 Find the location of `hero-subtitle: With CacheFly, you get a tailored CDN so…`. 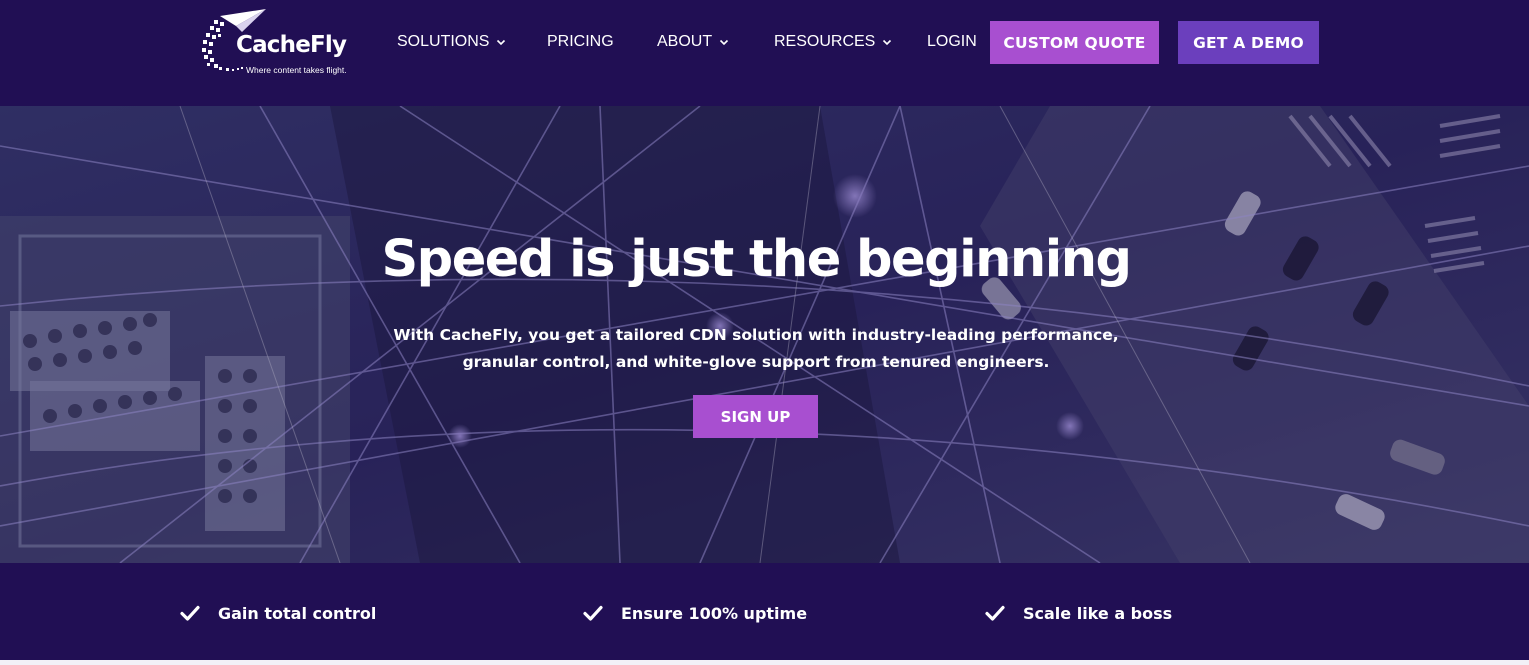

hero-subtitle: With CacheFly, you get a tailored CDN so… is located at coordinates (756, 348).